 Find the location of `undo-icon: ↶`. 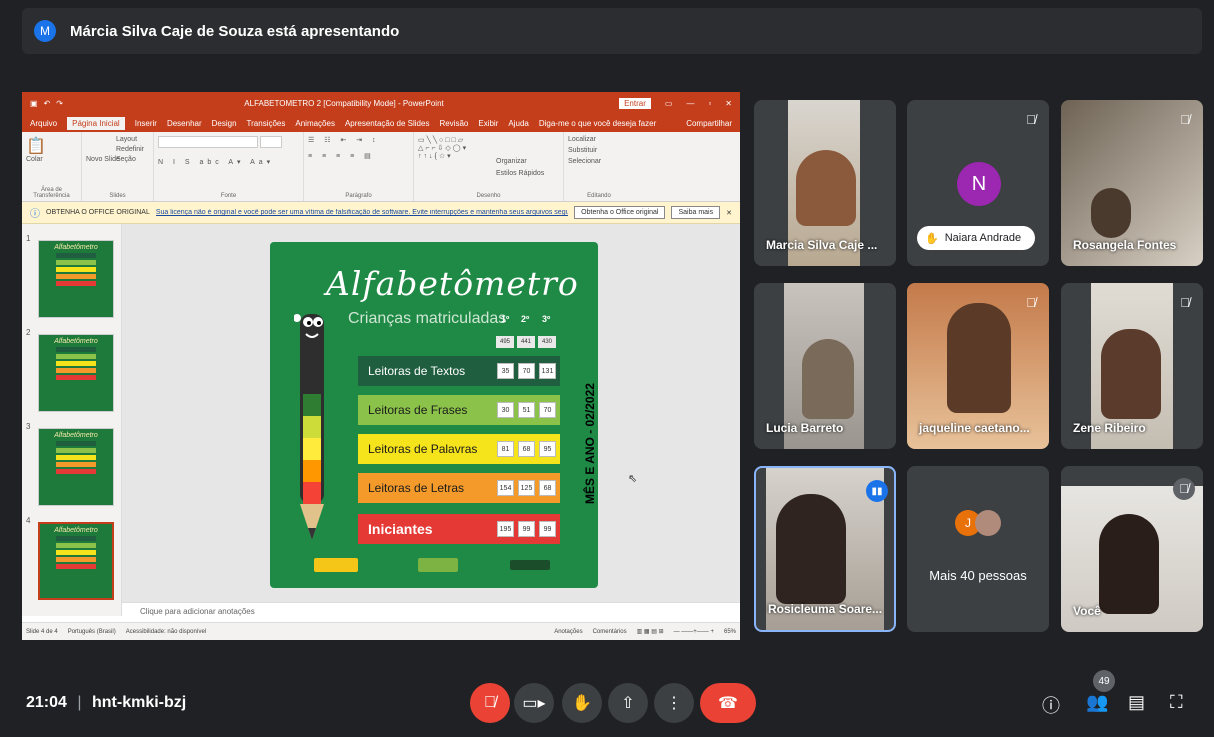

undo-icon: ↶ is located at coordinates (47, 103).